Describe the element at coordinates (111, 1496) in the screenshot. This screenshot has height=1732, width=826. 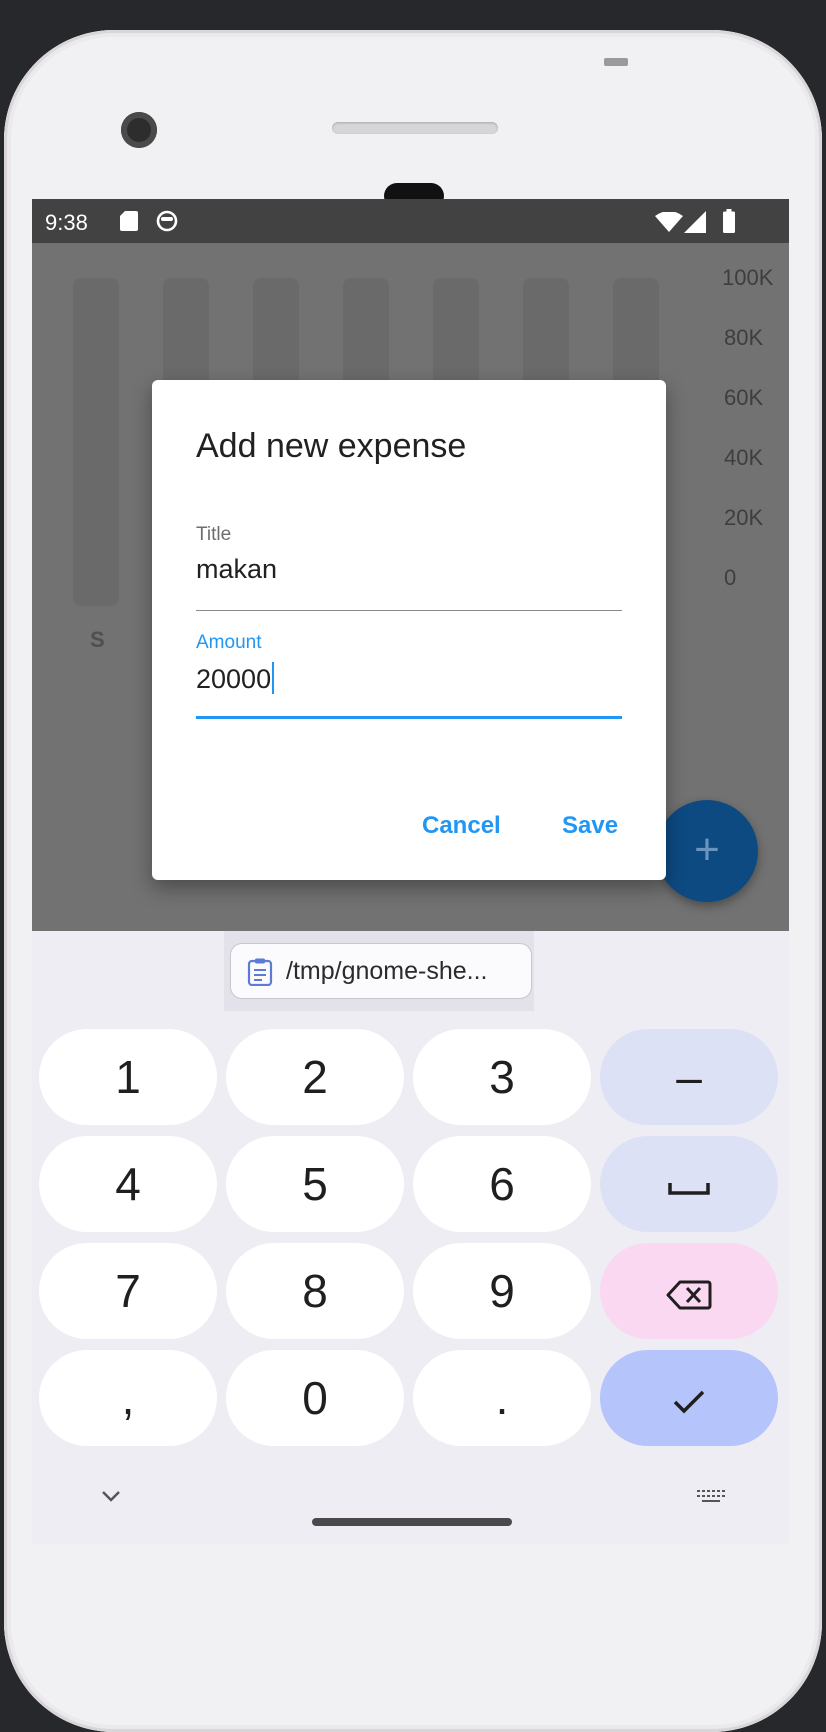
I see `hide-keyboard-chevron-icon` at that location.